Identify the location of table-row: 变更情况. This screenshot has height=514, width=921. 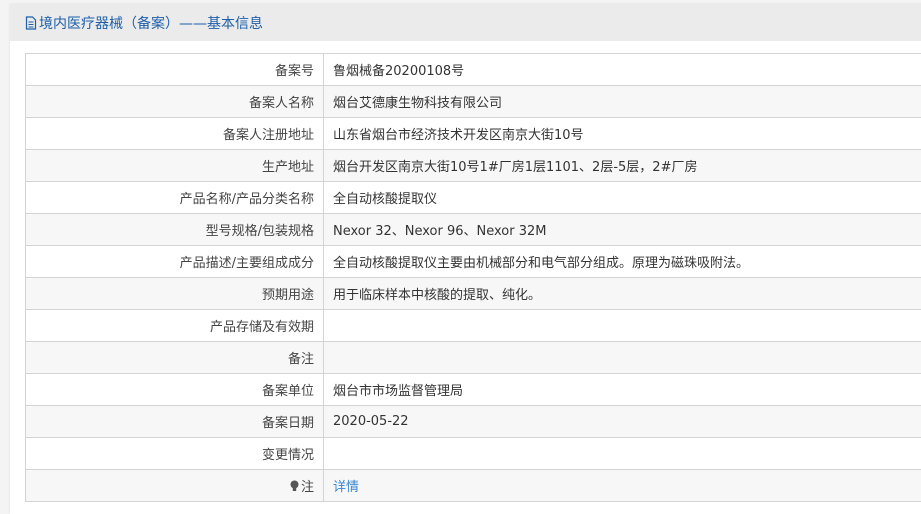
(473, 454).